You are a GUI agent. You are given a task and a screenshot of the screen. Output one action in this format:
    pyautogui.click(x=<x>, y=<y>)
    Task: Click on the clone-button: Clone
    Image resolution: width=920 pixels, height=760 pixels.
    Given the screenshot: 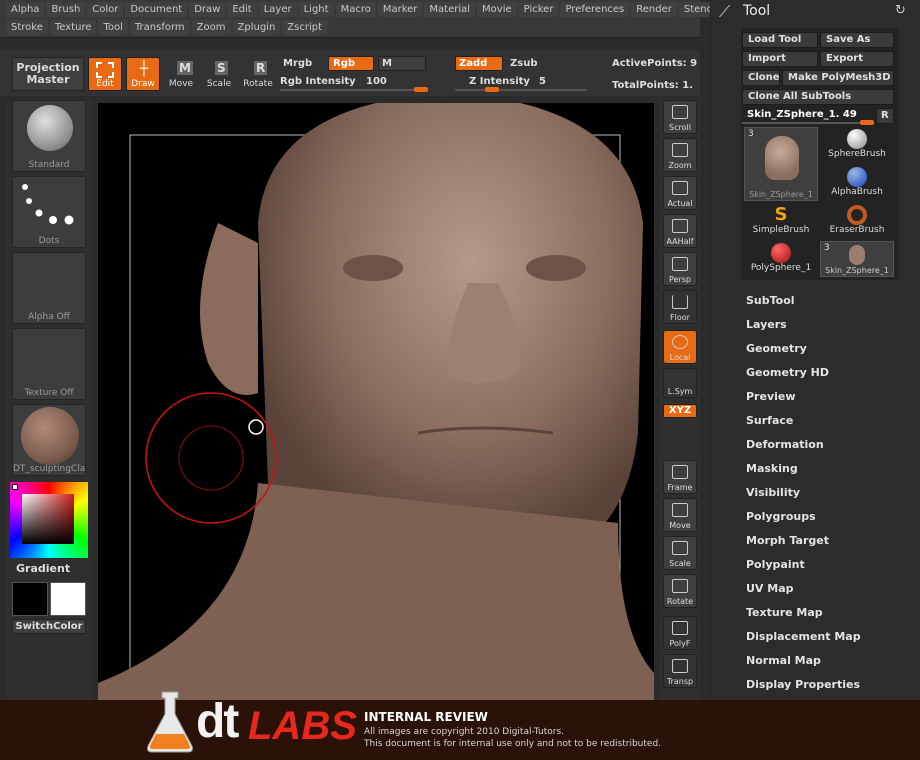 What is the action you would take?
    pyautogui.click(x=761, y=78)
    